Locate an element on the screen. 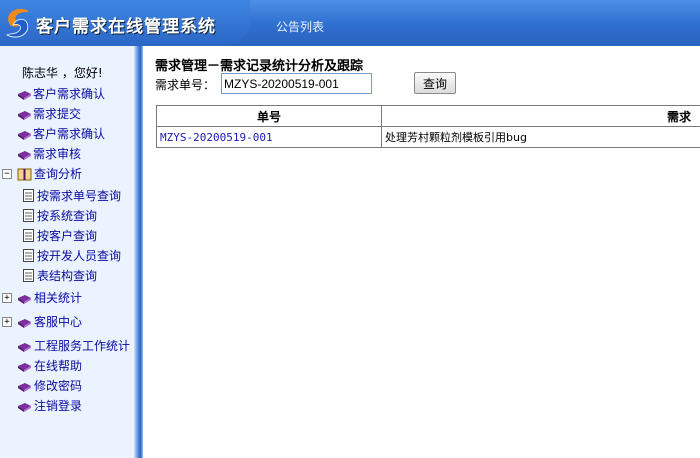 This screenshot has height=458, width=700. column-header: 需求 is located at coordinates (540, 116).